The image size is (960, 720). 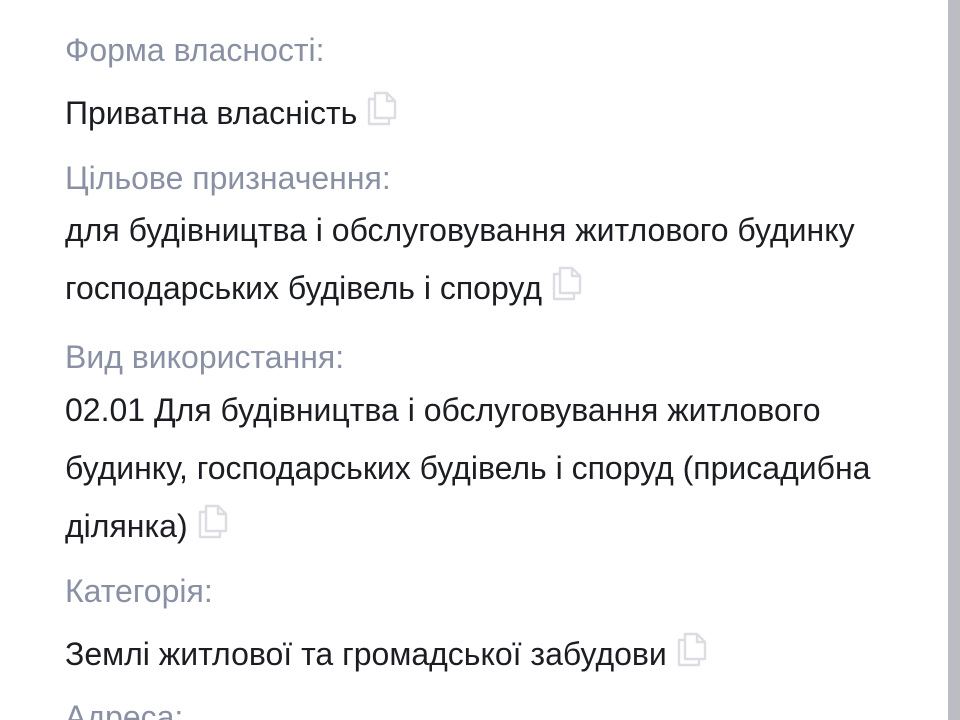 What do you see at coordinates (366, 654) in the screenshot?
I see `category-text: Землі житлової та громадської забудови` at bounding box center [366, 654].